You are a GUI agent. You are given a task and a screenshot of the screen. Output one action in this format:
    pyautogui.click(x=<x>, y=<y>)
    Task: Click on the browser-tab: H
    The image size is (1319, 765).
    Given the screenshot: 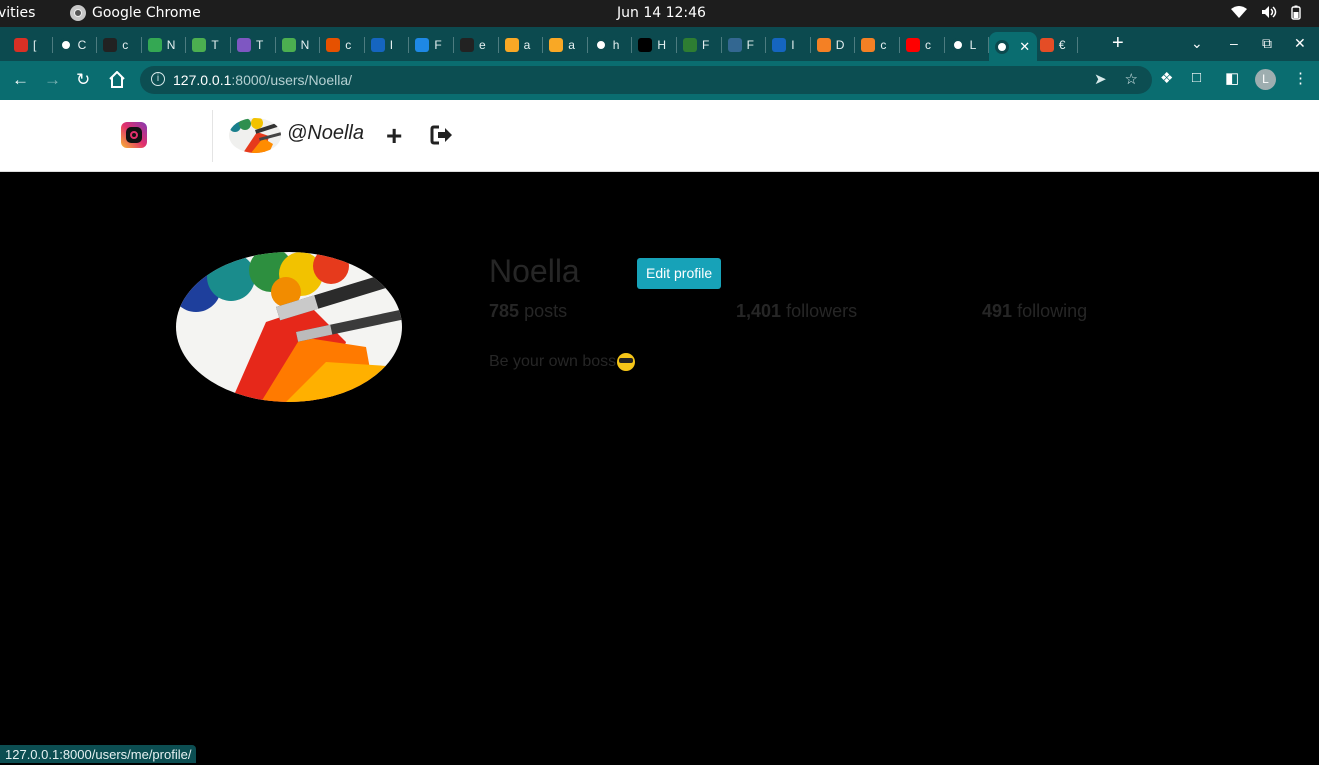 What is the action you would take?
    pyautogui.click(x=654, y=45)
    